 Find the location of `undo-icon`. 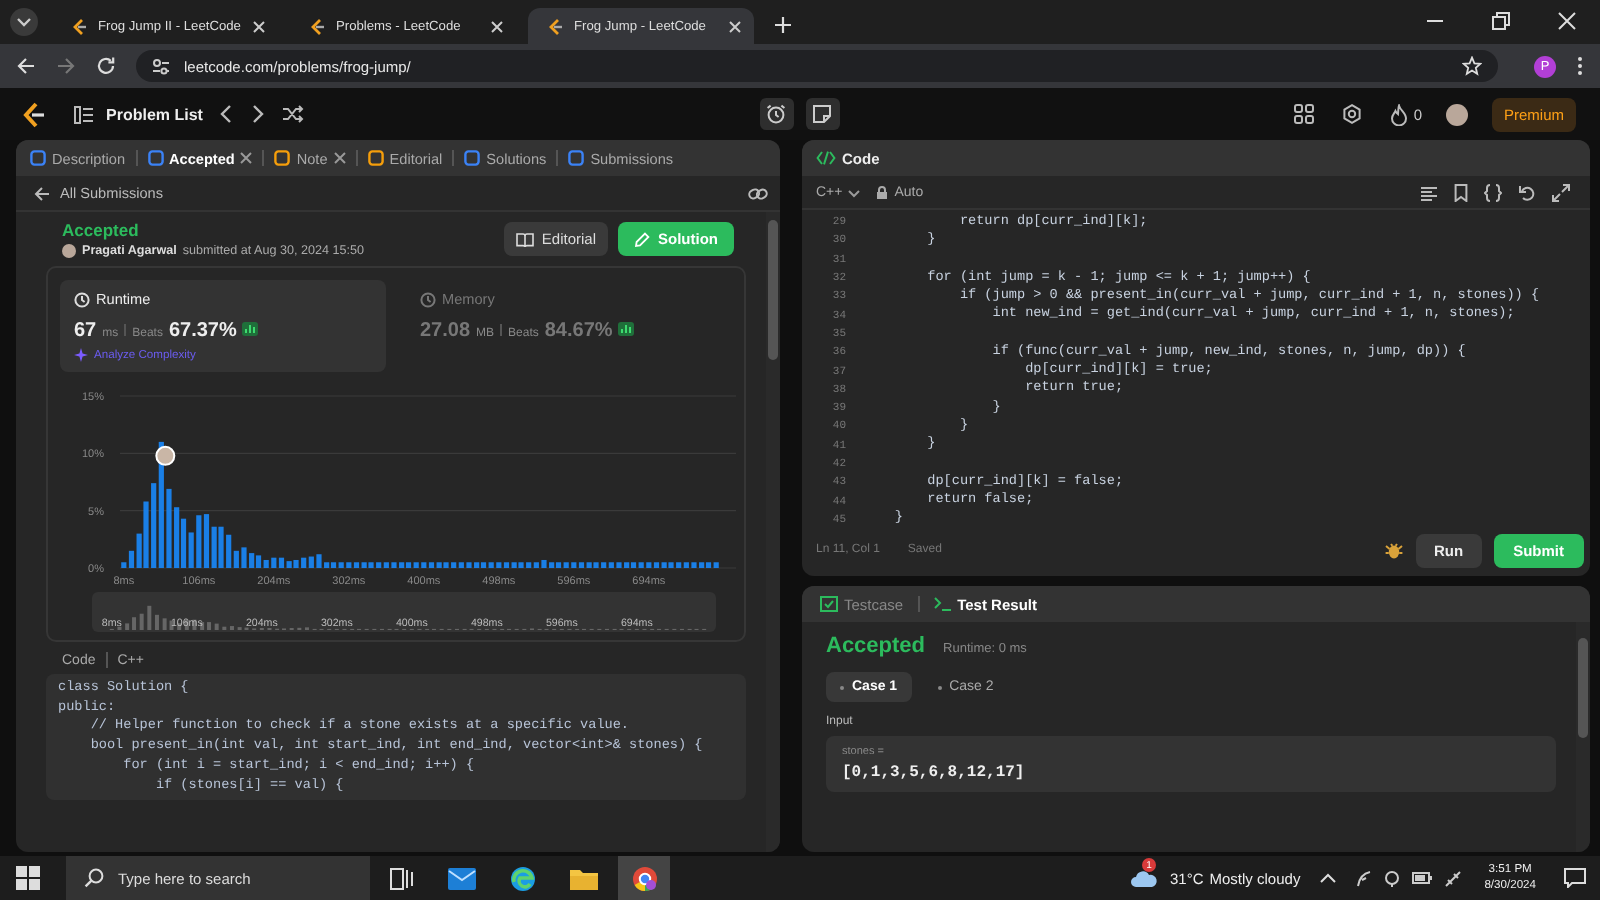

undo-icon is located at coordinates (1527, 193).